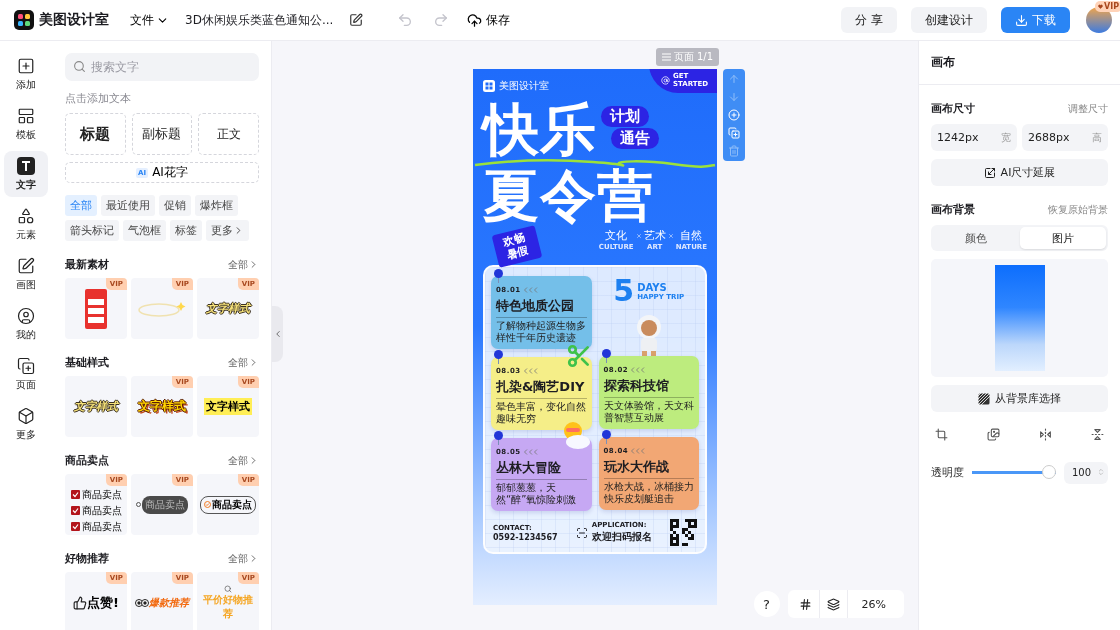 The height and width of the screenshot is (630, 1120). What do you see at coordinates (405, 20) in the screenshot?
I see `undo-icon` at bounding box center [405, 20].